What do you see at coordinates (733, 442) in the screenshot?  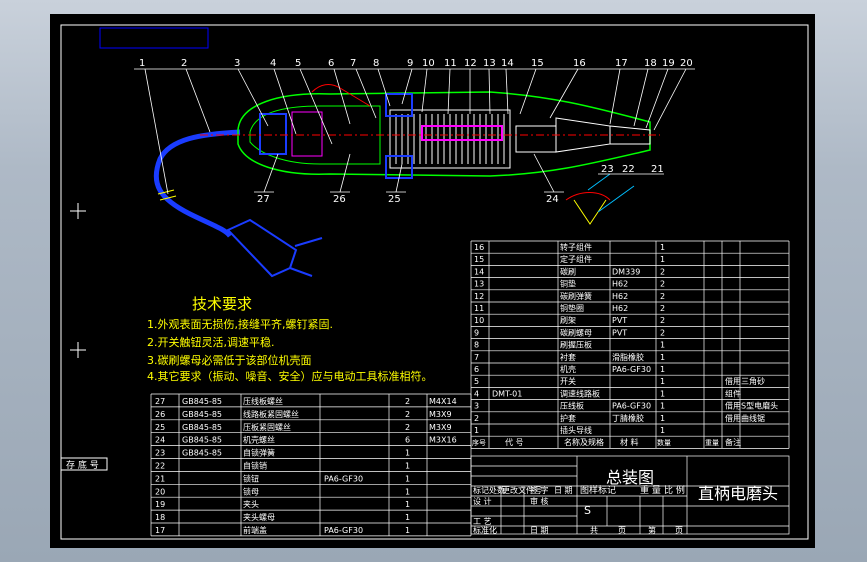 I see `bom-header: 备注` at bounding box center [733, 442].